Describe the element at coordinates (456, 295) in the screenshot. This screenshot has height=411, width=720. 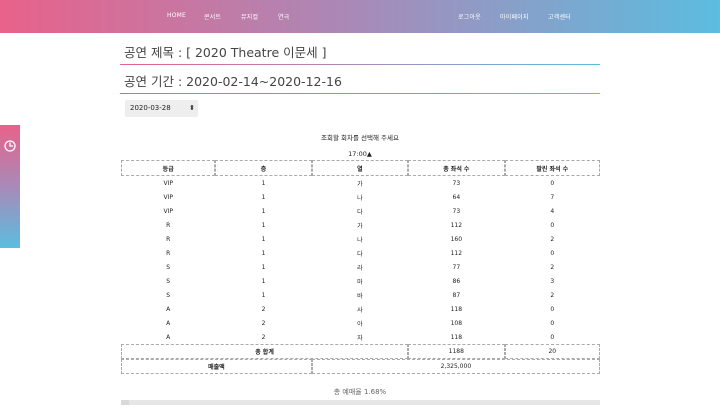
I see `total-seats-cell: 87` at that location.